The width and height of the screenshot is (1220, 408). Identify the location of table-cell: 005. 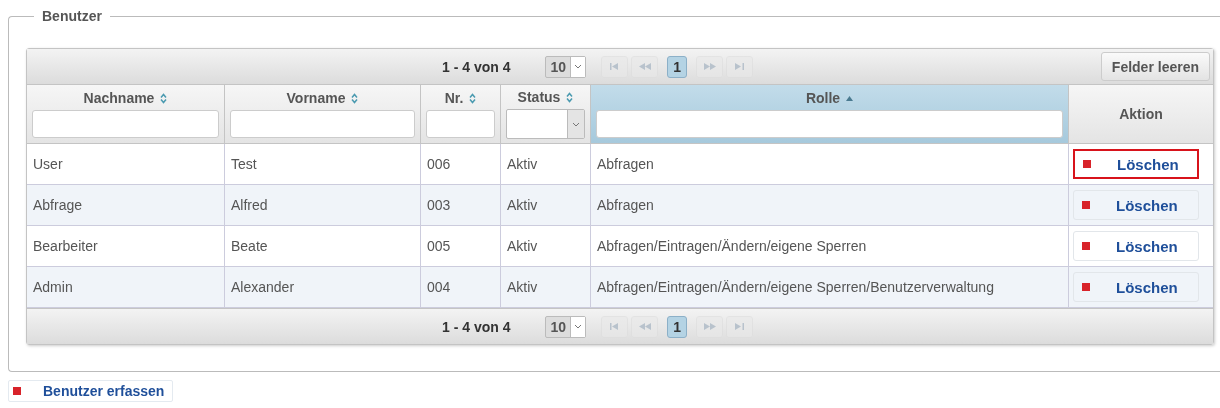
(439, 246).